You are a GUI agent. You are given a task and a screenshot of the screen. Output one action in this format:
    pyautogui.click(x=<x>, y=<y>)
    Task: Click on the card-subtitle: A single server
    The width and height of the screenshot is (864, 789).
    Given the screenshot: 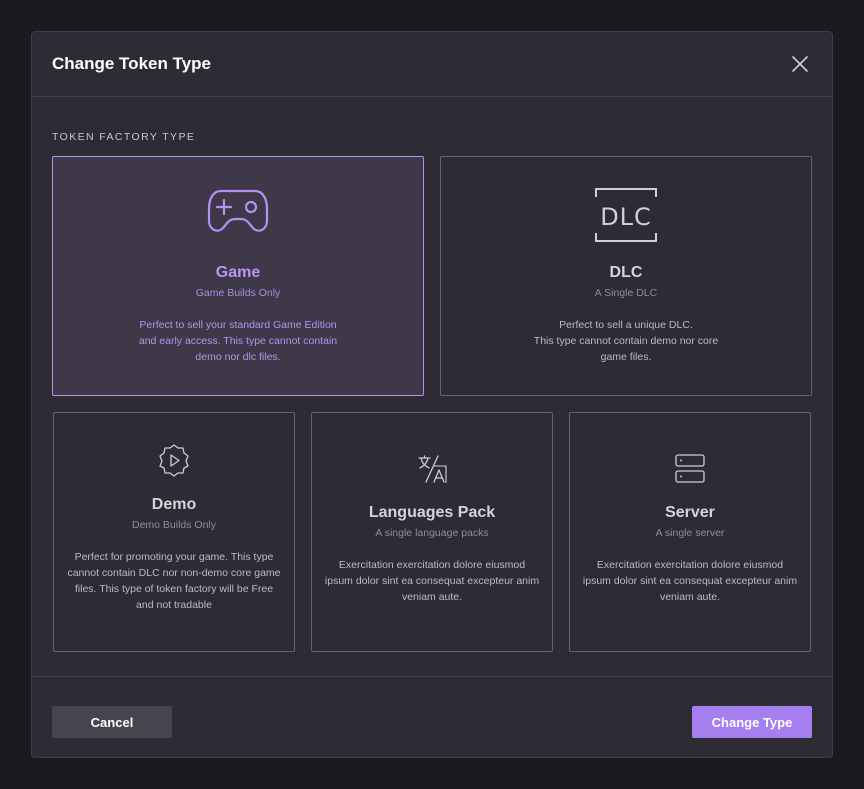 What is the action you would take?
    pyautogui.click(x=690, y=533)
    